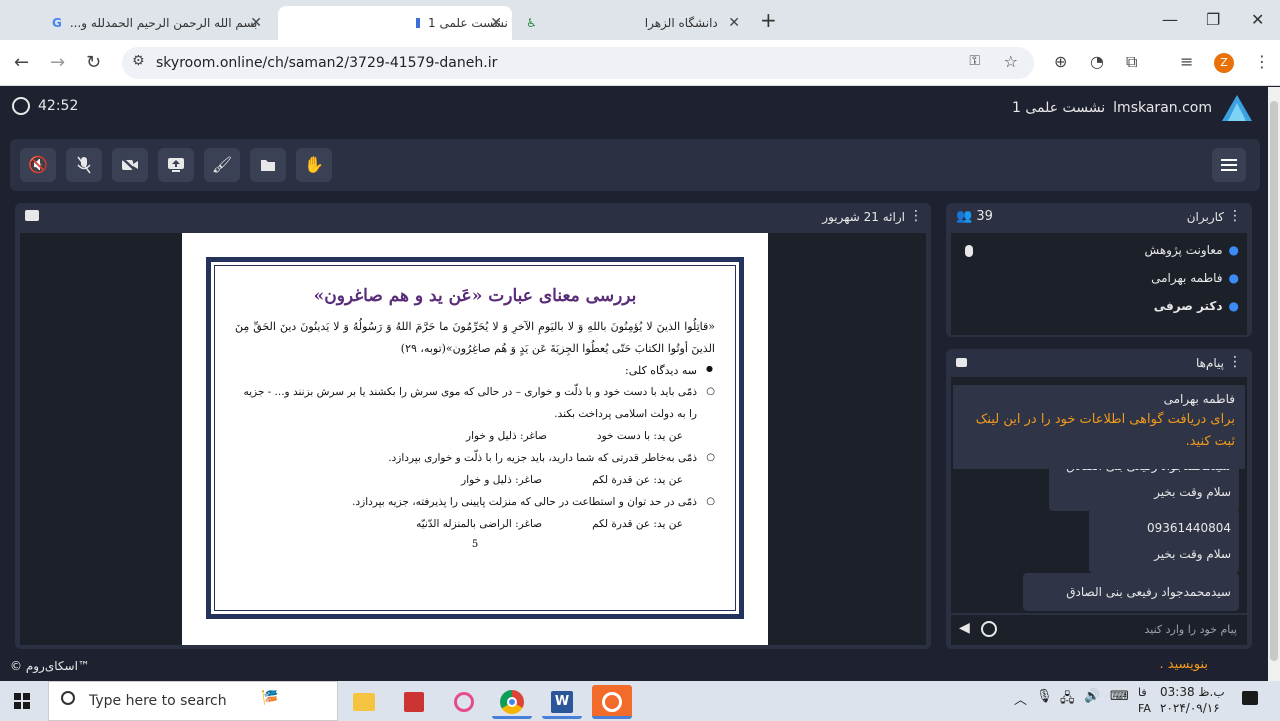 Image resolution: width=1280 pixels, height=721 pixels. Describe the element at coordinates (1099, 217) in the screenshot. I see `users-header: 👥 39 کاربران ⋮` at that location.